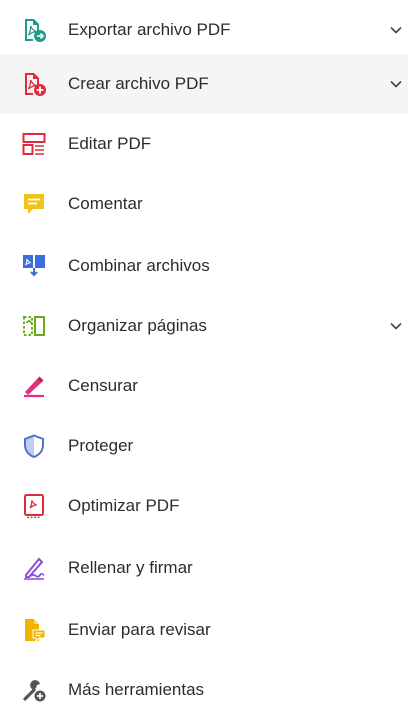 The height and width of the screenshot is (720, 408). Describe the element at coordinates (34, 446) in the screenshot. I see `protect-shield-icon` at that location.